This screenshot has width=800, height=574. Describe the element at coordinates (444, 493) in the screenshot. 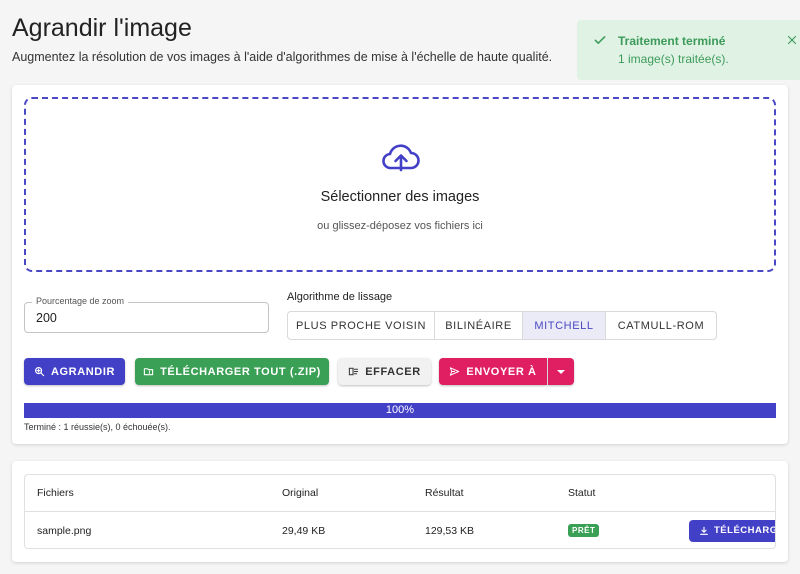

I see `column-header-result: Résultat` at that location.